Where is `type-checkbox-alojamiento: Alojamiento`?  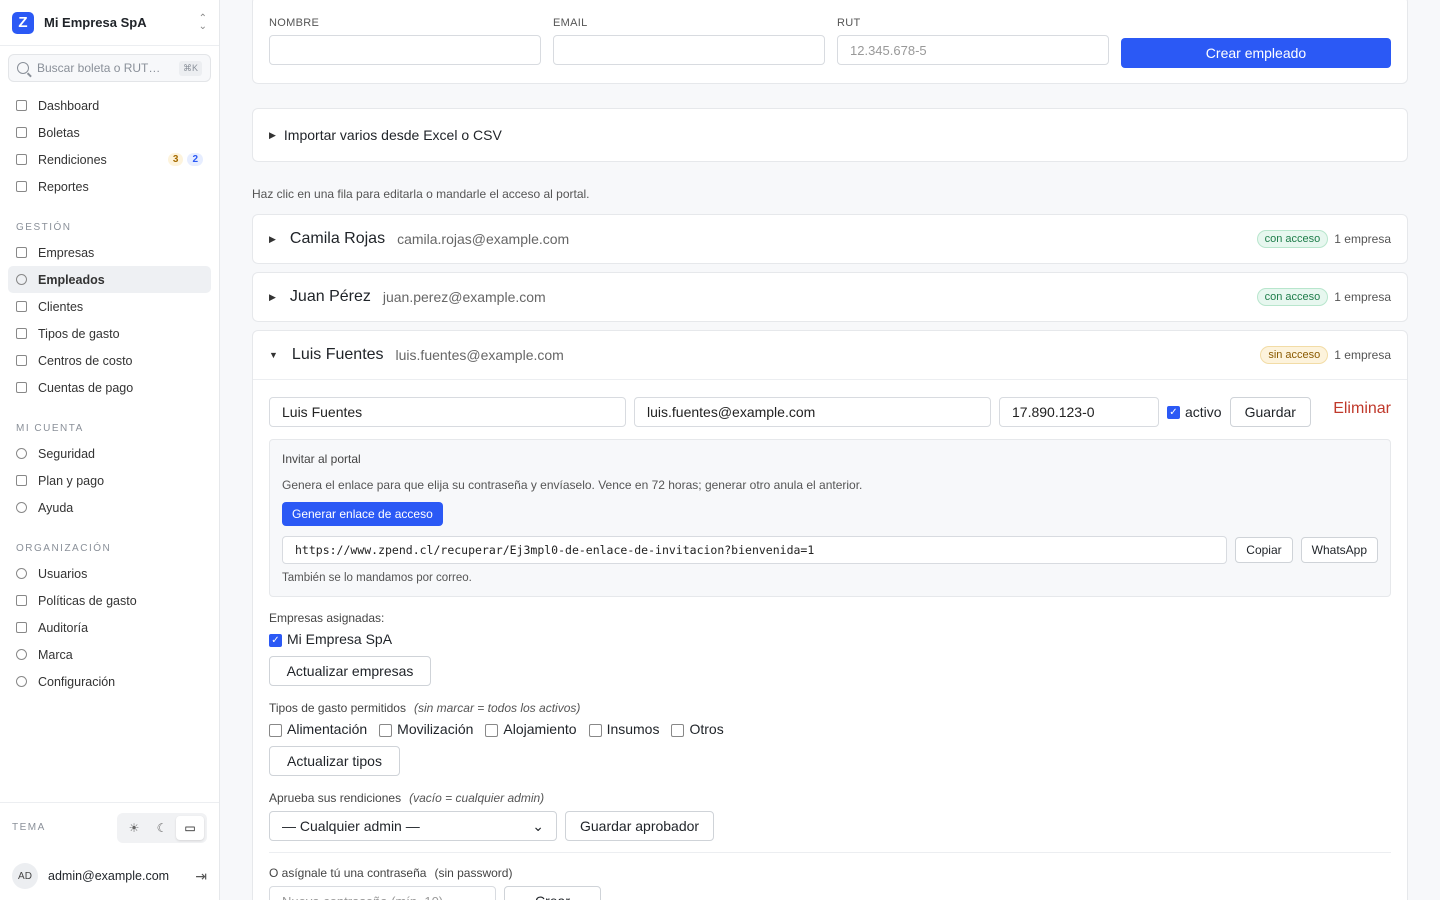 type-checkbox-alojamiento: Alojamiento is located at coordinates (531, 729).